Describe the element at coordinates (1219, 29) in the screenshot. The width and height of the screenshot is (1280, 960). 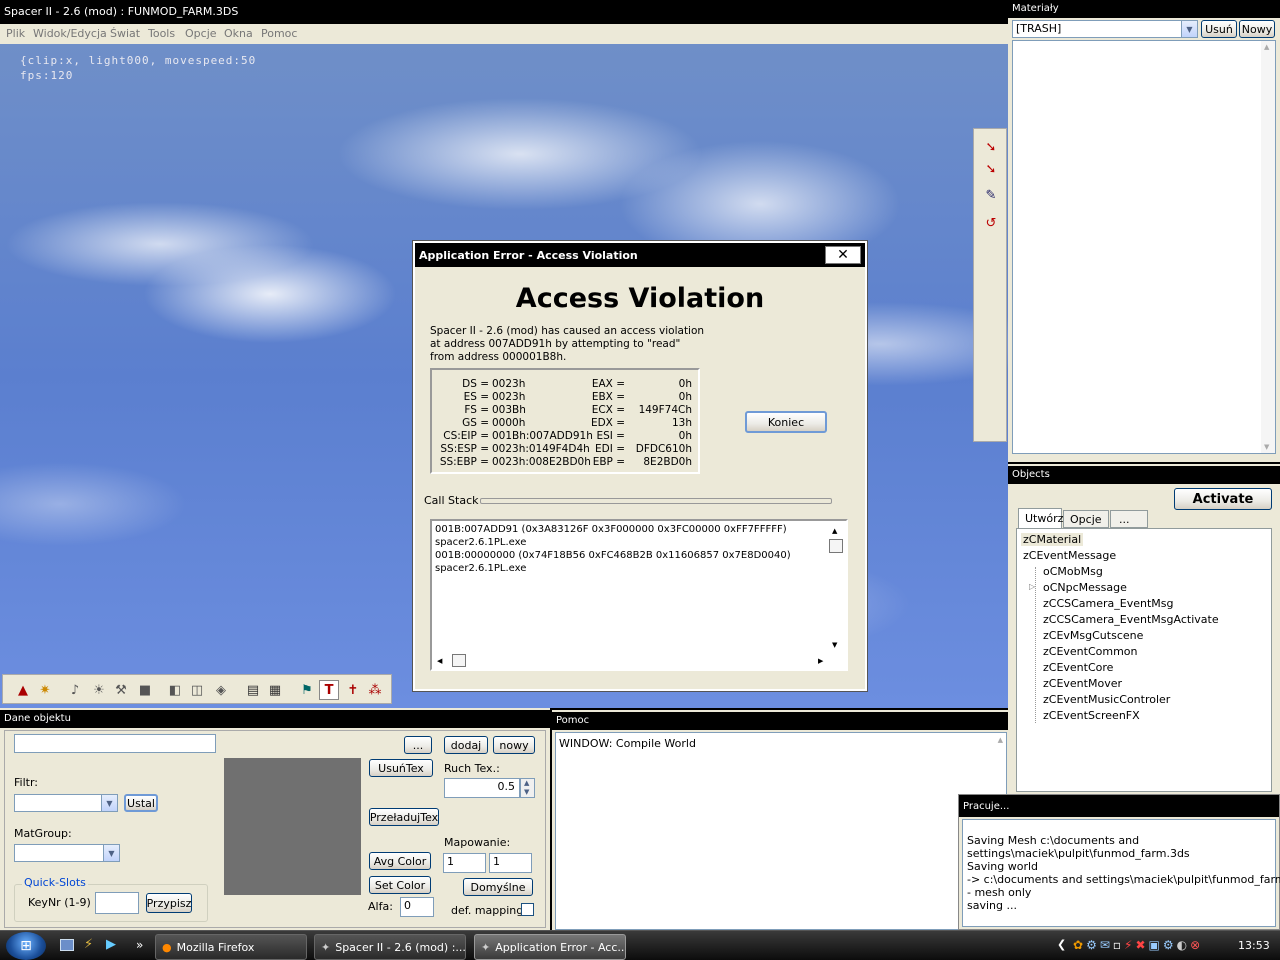
I see `materials-delete-button: Usuń` at that location.